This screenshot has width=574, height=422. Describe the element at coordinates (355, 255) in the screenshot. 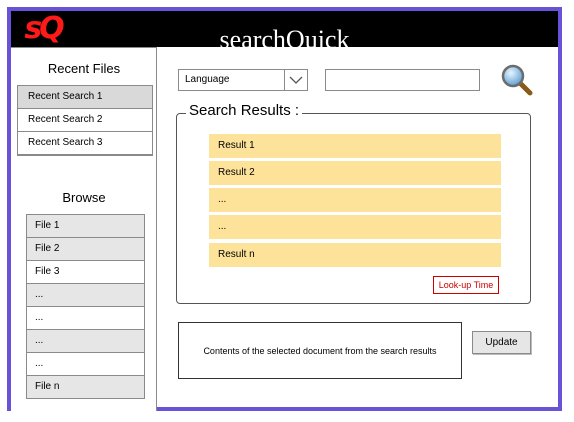

I see `result-item: Result n` at that location.